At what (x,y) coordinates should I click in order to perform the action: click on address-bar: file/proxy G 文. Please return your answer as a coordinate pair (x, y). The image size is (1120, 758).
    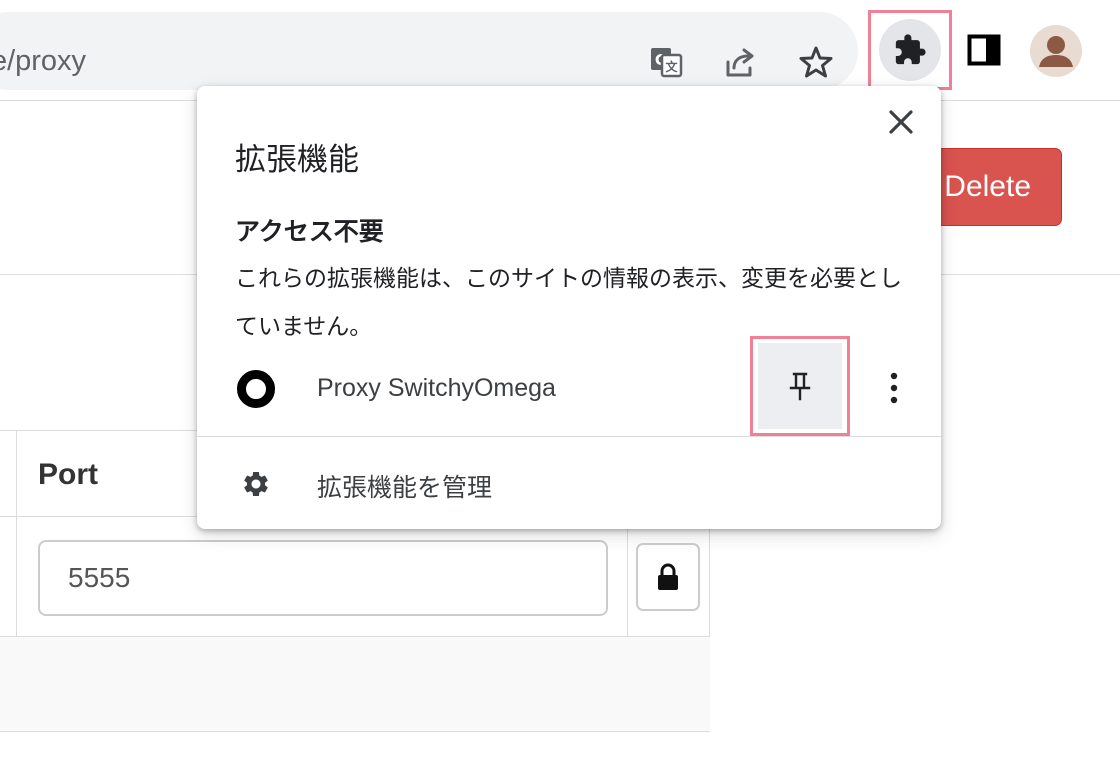
    Looking at the image, I should click on (429, 51).